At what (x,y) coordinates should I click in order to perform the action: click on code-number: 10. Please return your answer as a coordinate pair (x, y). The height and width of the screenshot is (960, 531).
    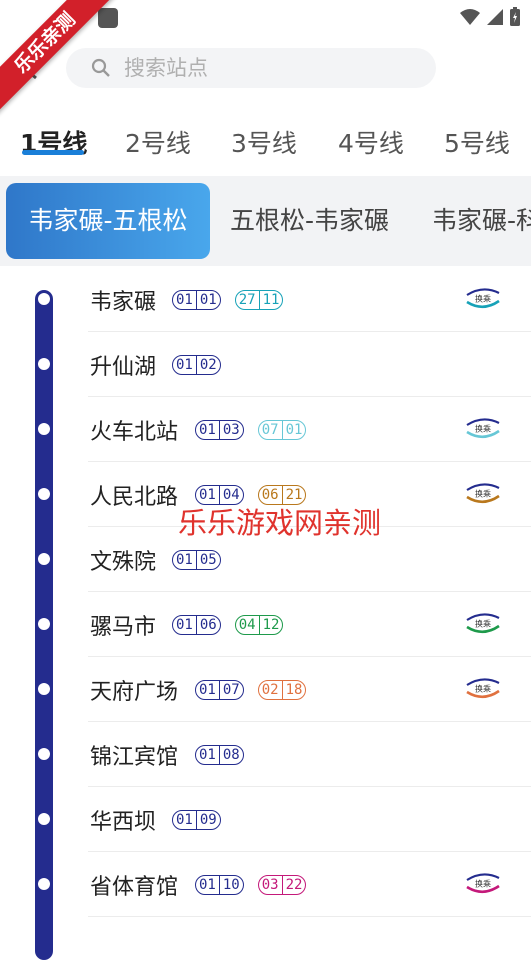
    Looking at the image, I should click on (230, 885).